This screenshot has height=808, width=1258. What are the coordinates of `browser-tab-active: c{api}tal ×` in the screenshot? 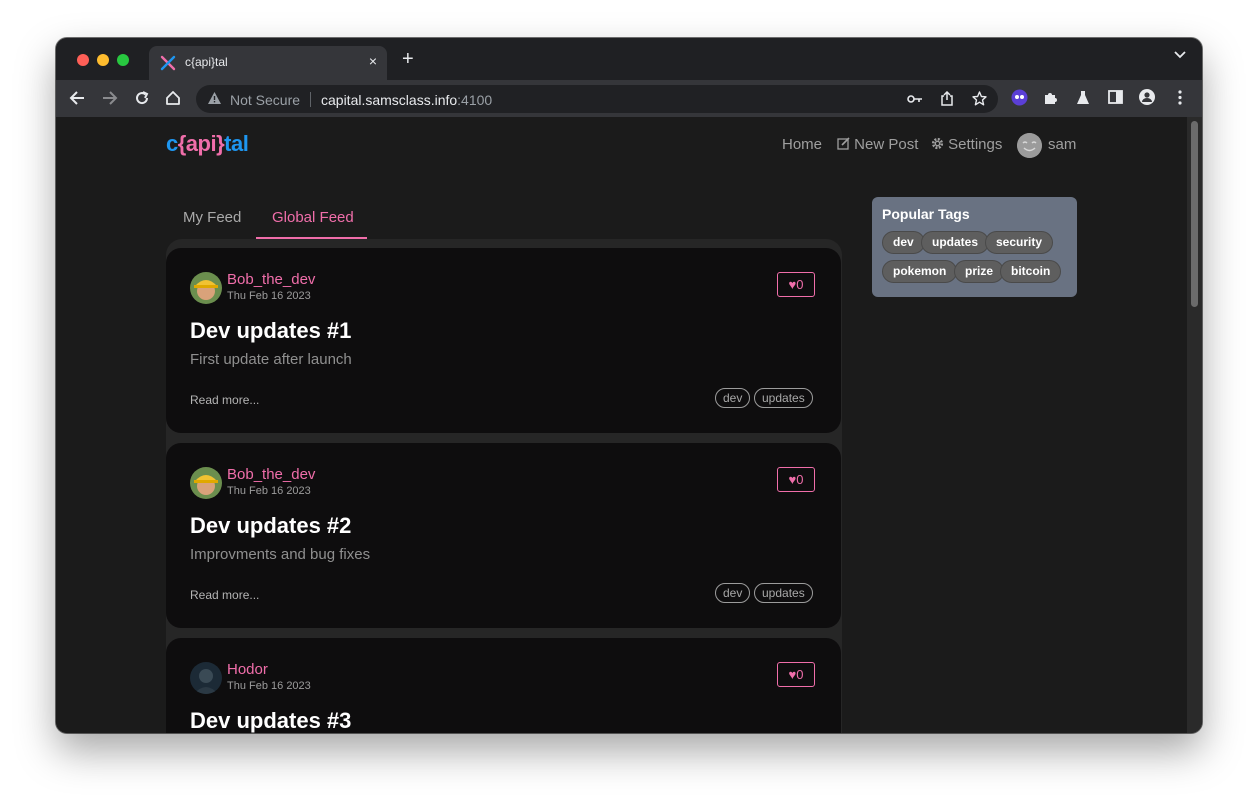 It's located at (268, 63).